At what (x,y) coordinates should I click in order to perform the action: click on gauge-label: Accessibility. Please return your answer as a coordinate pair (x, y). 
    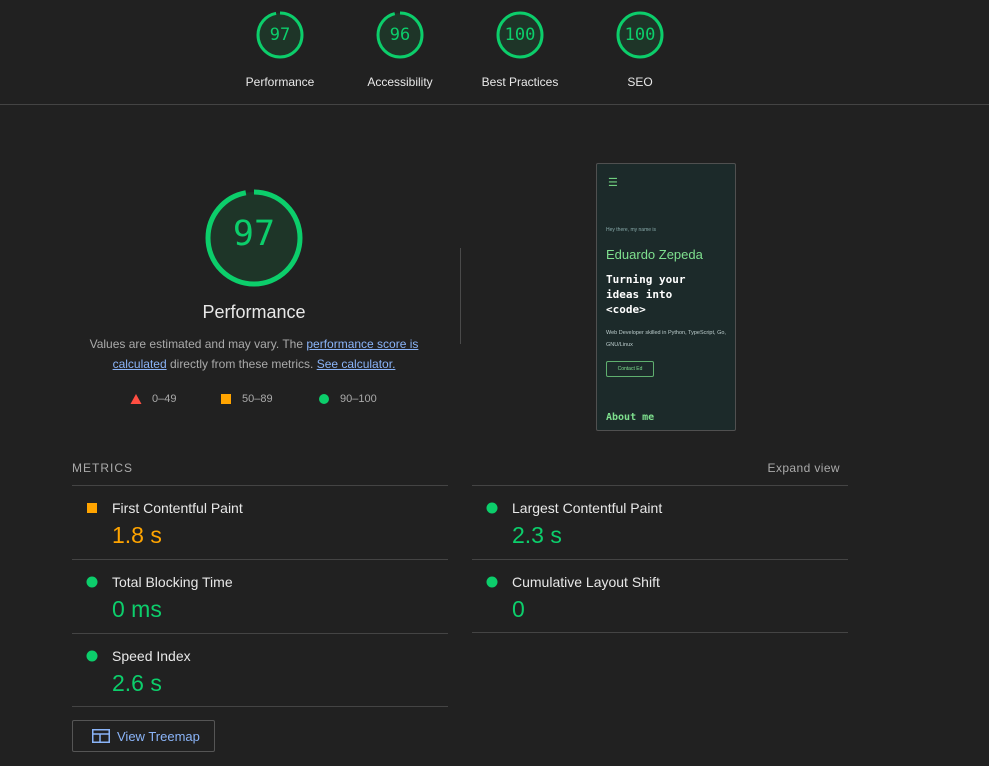
    Looking at the image, I should click on (400, 82).